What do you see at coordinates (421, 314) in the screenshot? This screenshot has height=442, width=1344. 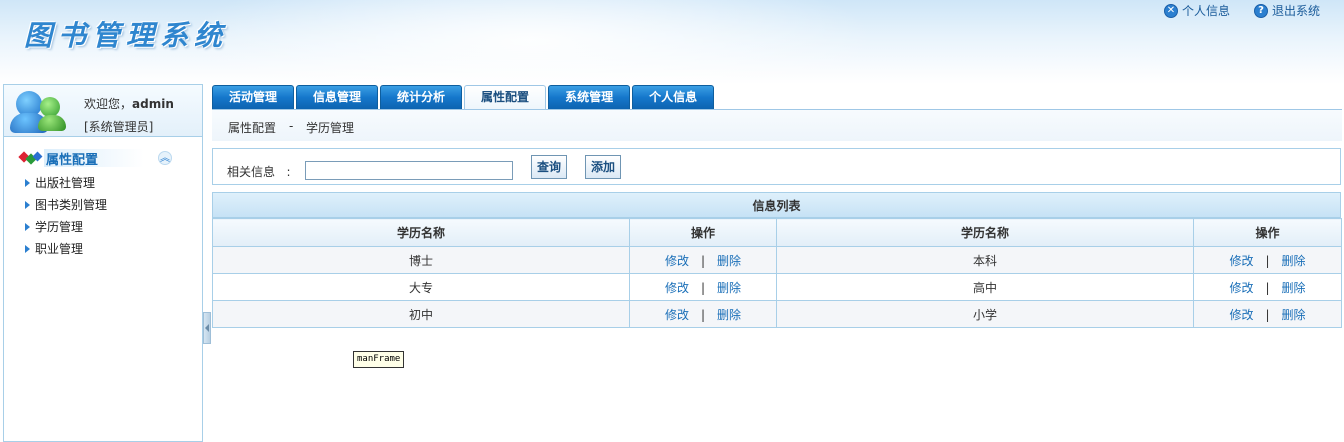 I see `table-cell-name: 初中` at bounding box center [421, 314].